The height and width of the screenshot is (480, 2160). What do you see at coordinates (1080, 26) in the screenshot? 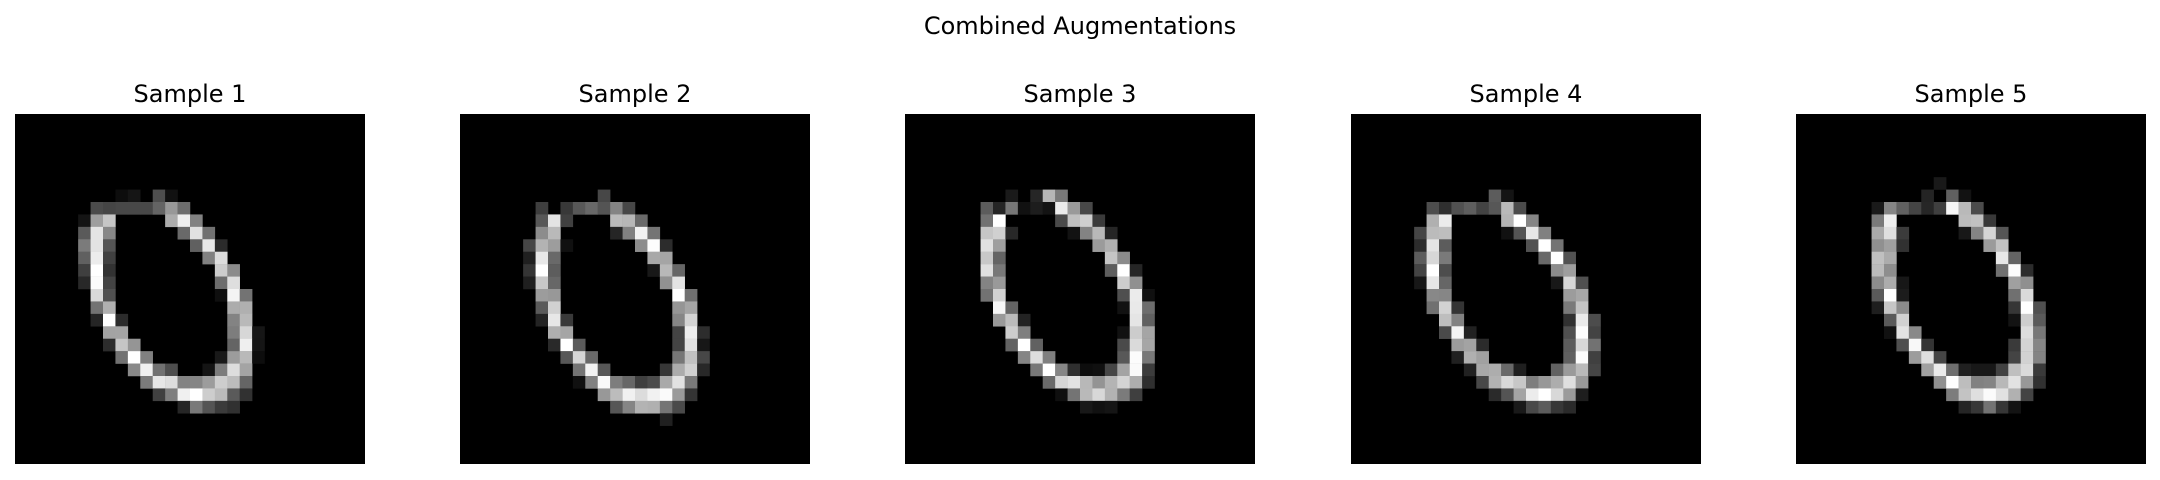
I see `figure-title: Combined Augmentations` at bounding box center [1080, 26].